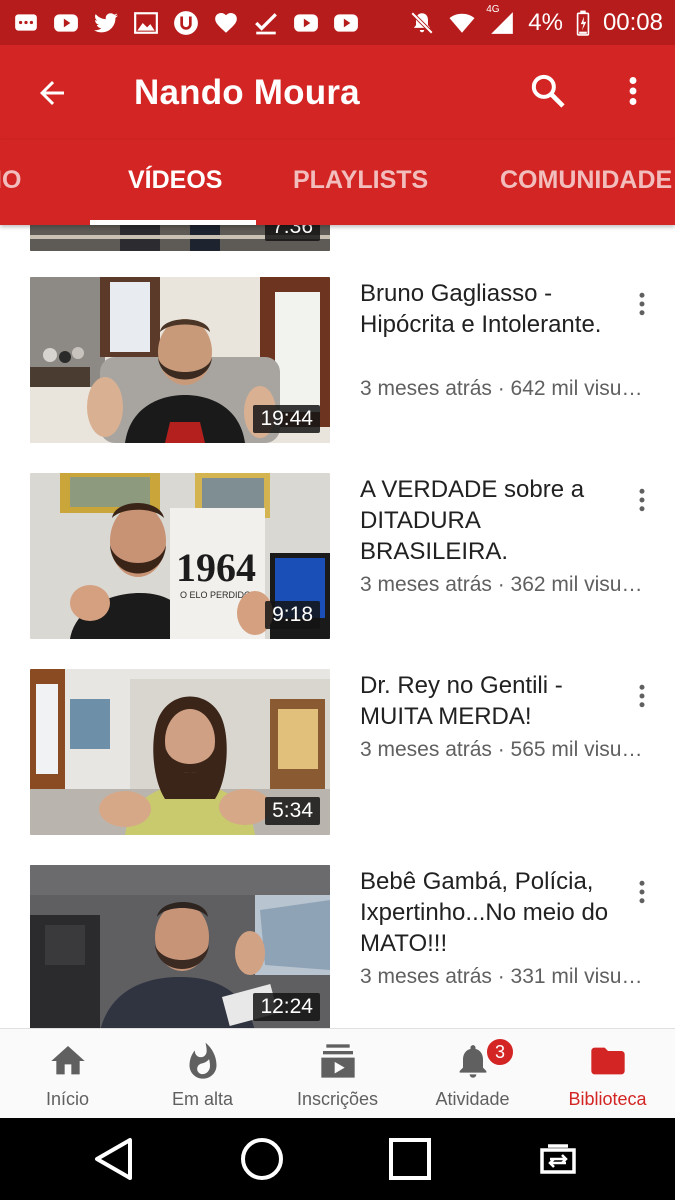 Image resolution: width=675 pixels, height=1200 pixels. Describe the element at coordinates (266, 23) in the screenshot. I see `check-icon` at that location.